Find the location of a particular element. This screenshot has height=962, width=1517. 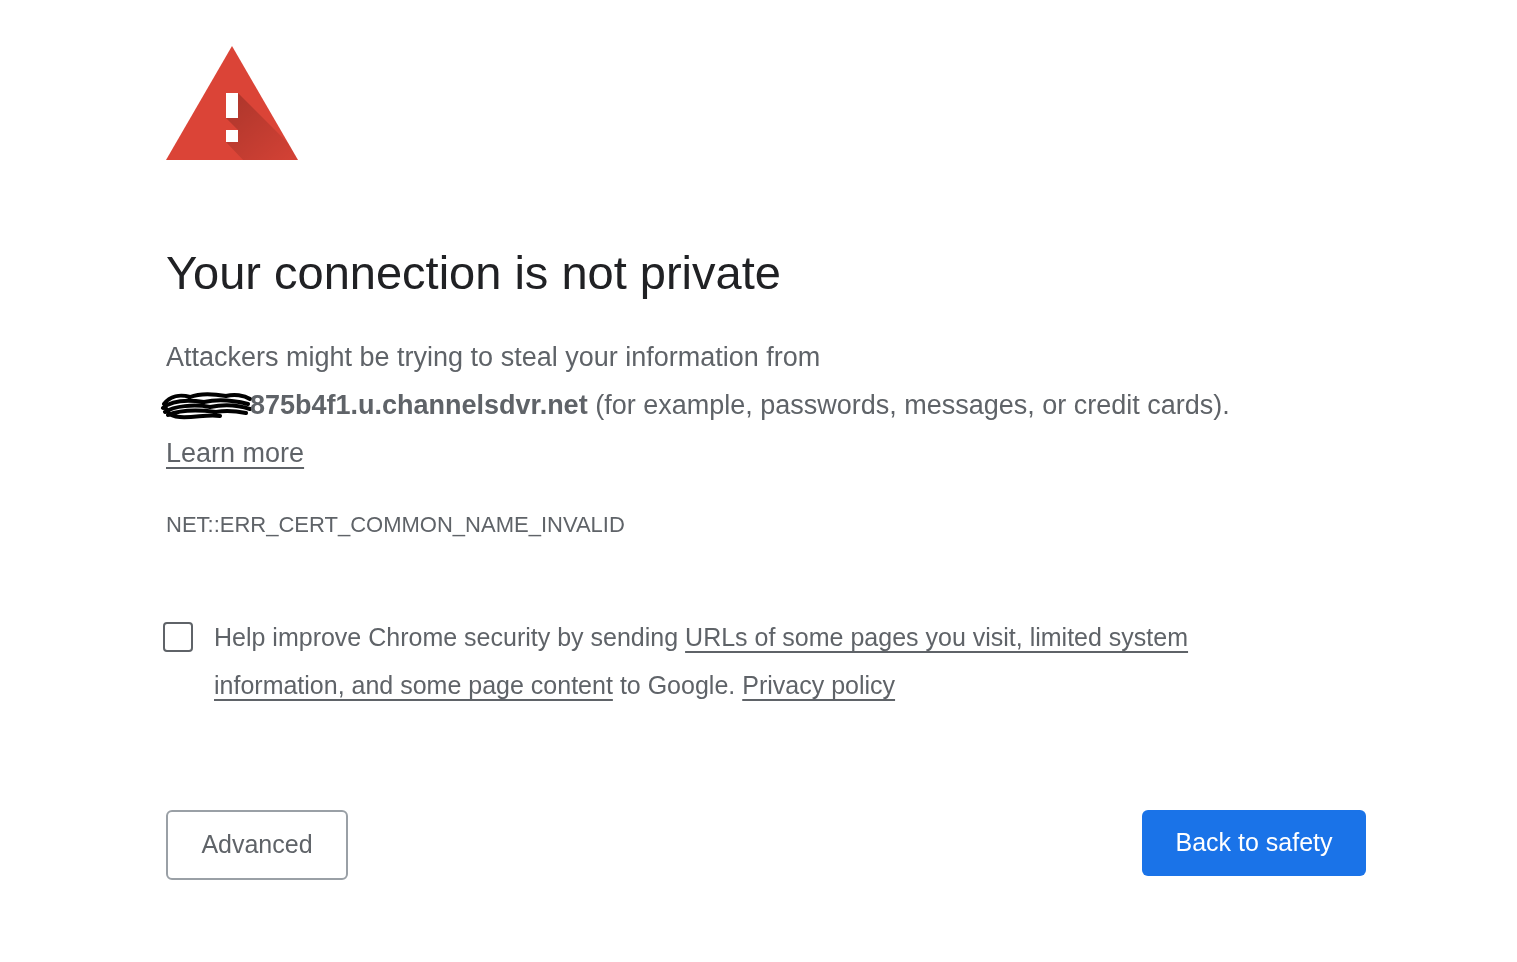

error-code: NET::ERR_CERT_COMMON_NAME_INVALID is located at coordinates (395, 525).